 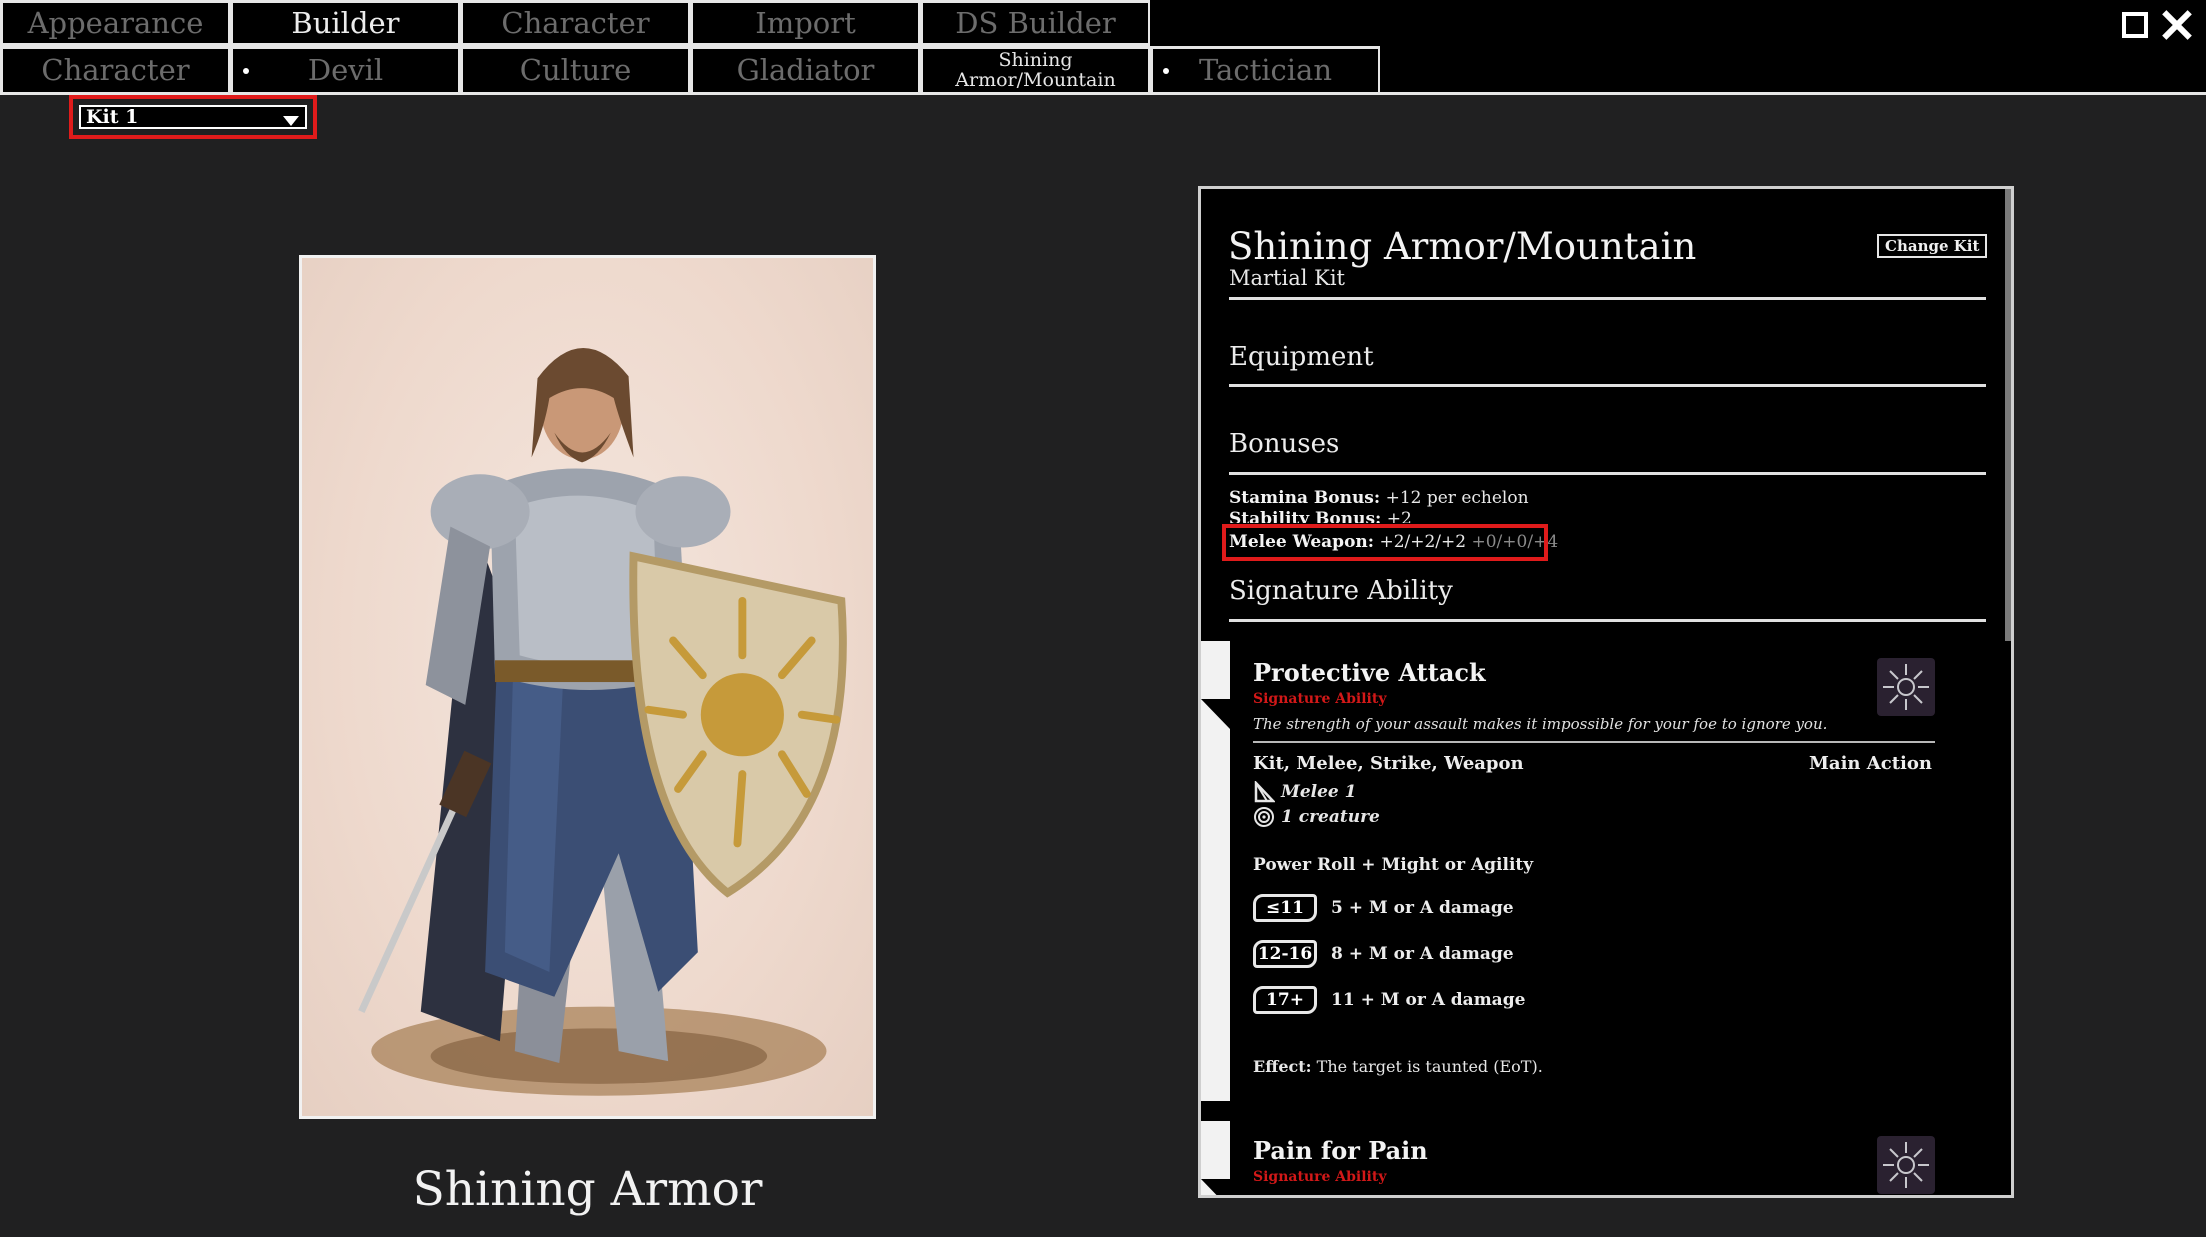 I want to click on ability-name: Pain for Pain, so click(x=1340, y=1150).